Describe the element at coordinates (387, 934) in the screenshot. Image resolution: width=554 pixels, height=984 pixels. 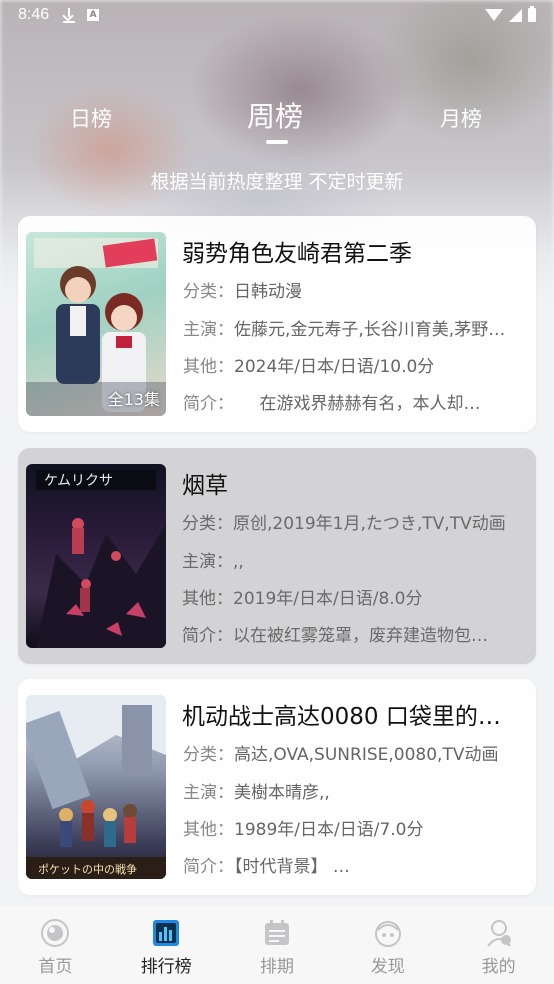
I see `discover-icon` at that location.